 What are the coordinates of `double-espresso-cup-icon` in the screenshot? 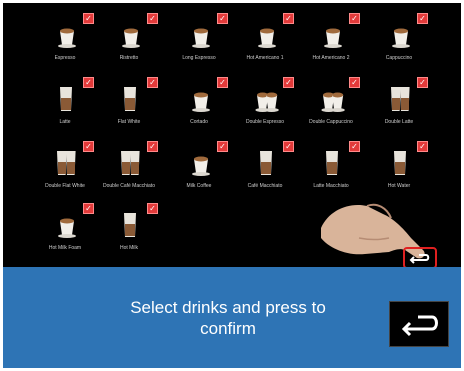 It's located at (267, 102).